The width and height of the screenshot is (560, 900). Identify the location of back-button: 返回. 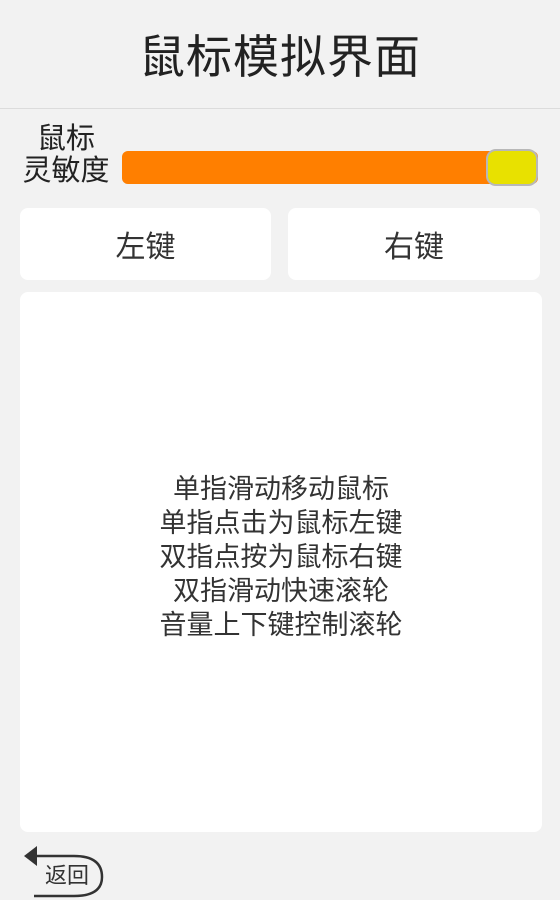
(64, 872).